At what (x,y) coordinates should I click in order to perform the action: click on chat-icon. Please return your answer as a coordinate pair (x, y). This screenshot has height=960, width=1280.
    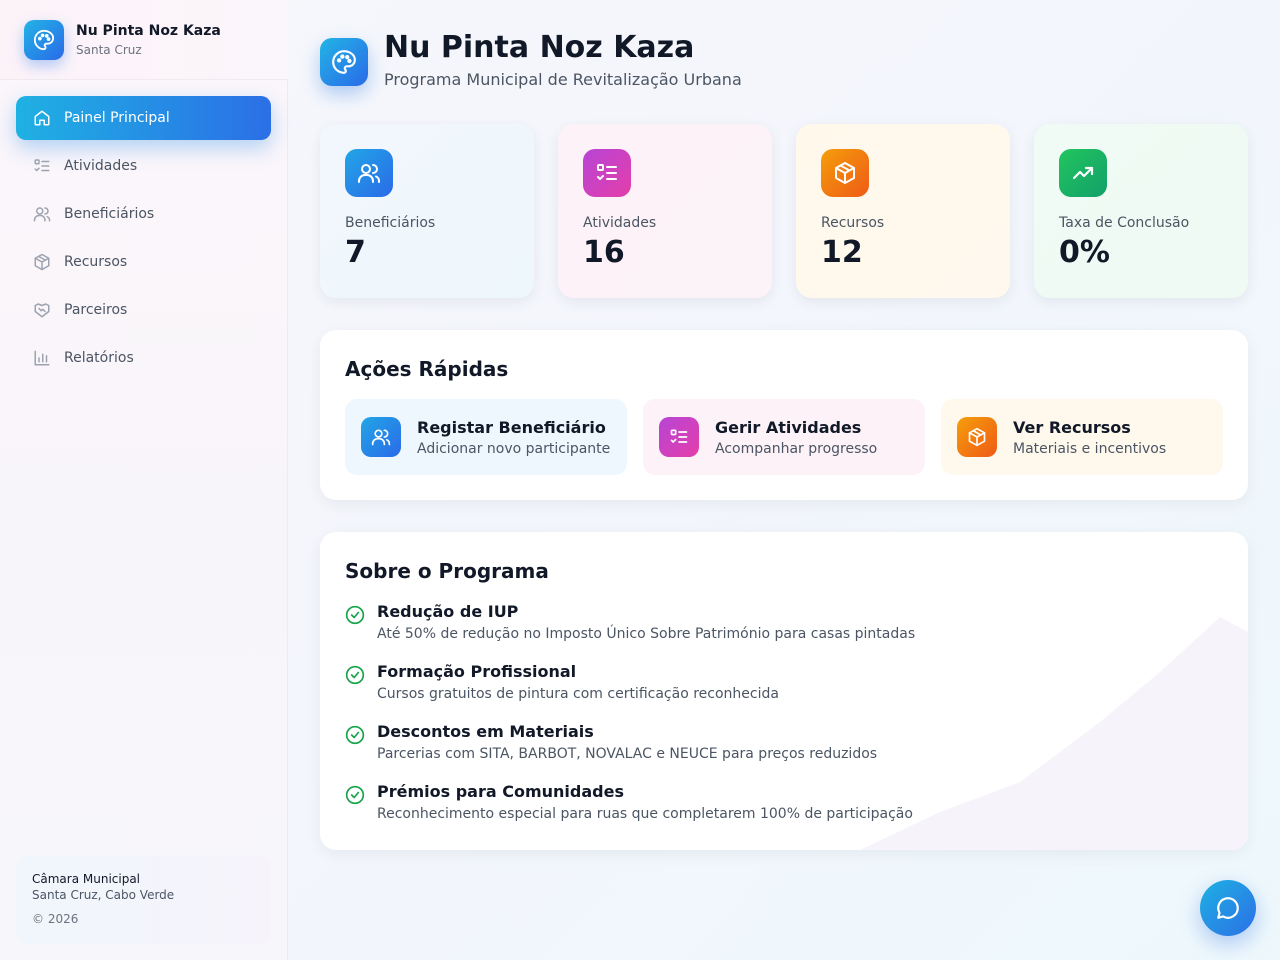
    Looking at the image, I should click on (1228, 908).